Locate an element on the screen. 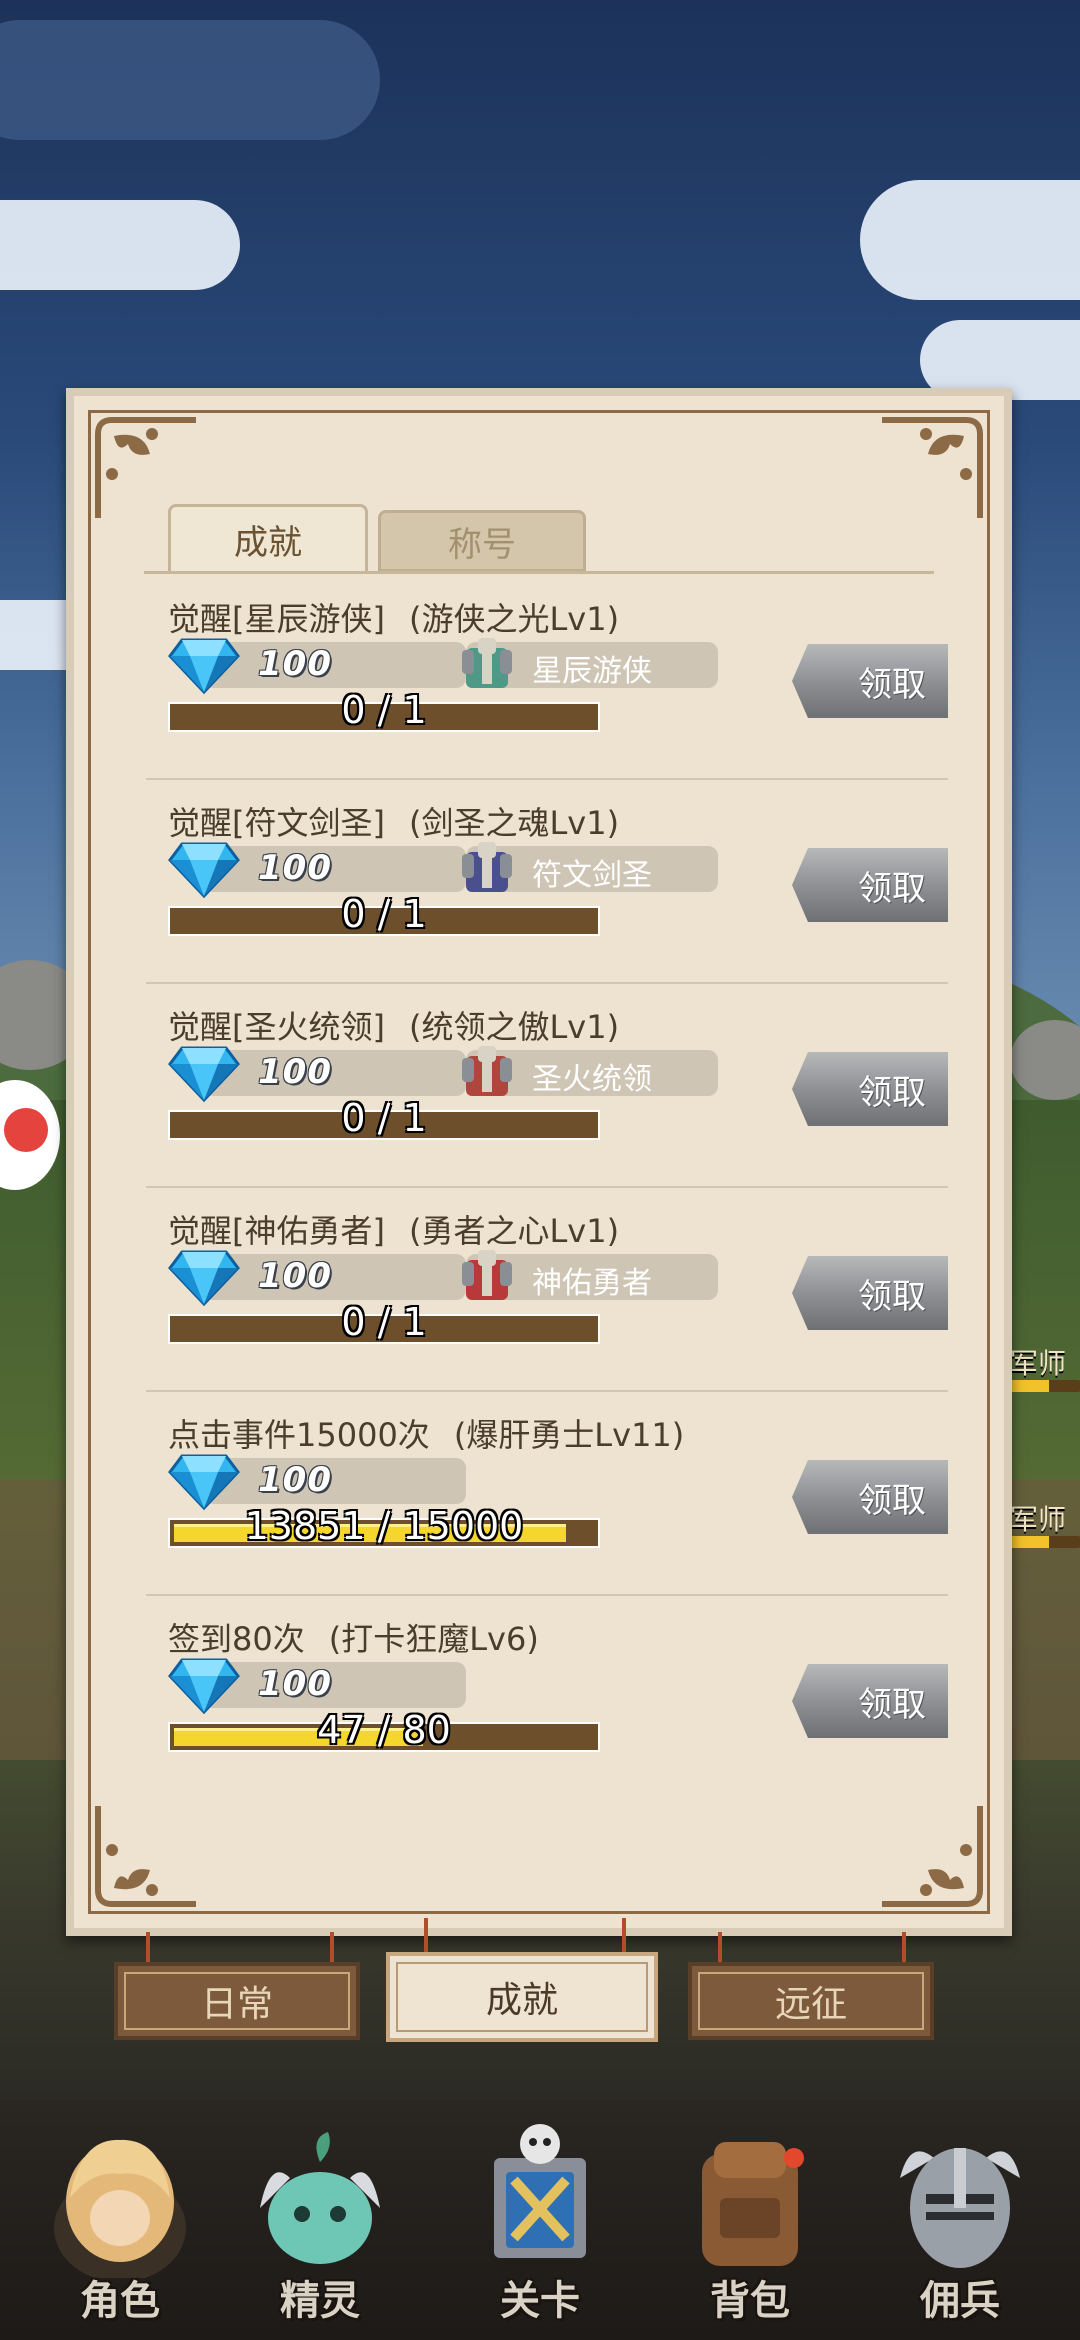 Image resolution: width=1080 pixels, height=2340 pixels. achievement-title: 签到80次 (打卡狂魔Lv6) is located at coordinates (353, 1637).